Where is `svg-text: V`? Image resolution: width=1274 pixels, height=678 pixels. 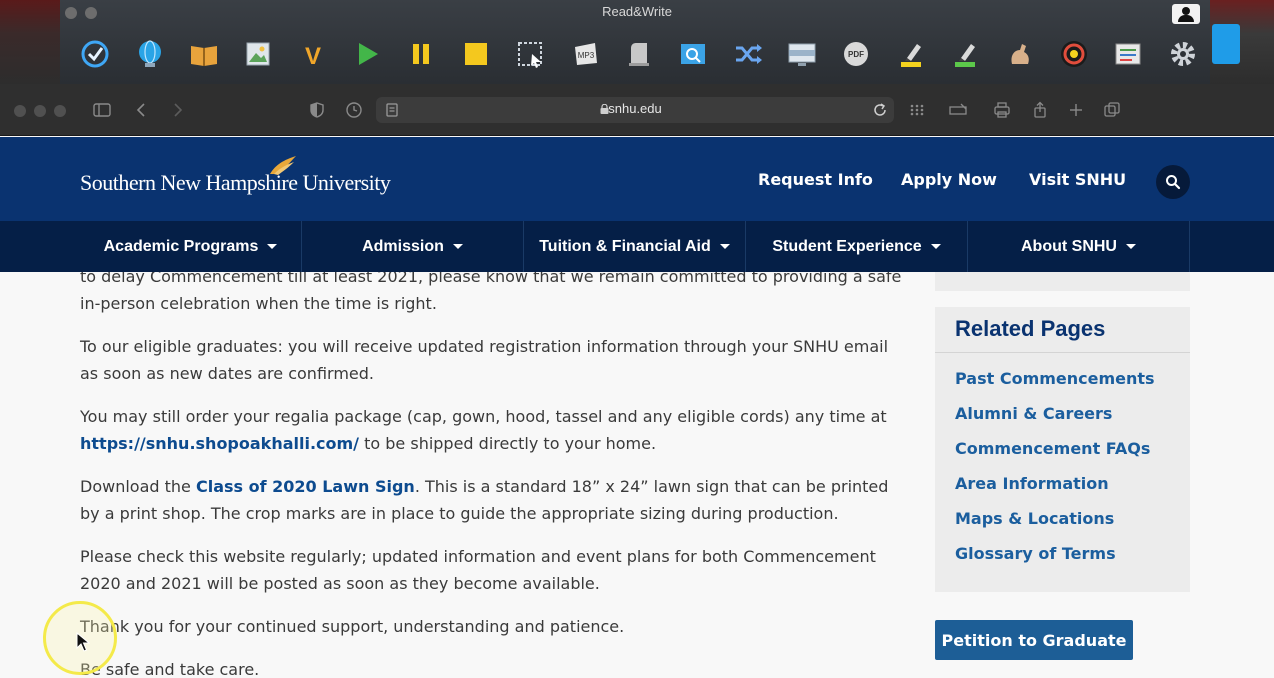 svg-text: V is located at coordinates (313, 56).